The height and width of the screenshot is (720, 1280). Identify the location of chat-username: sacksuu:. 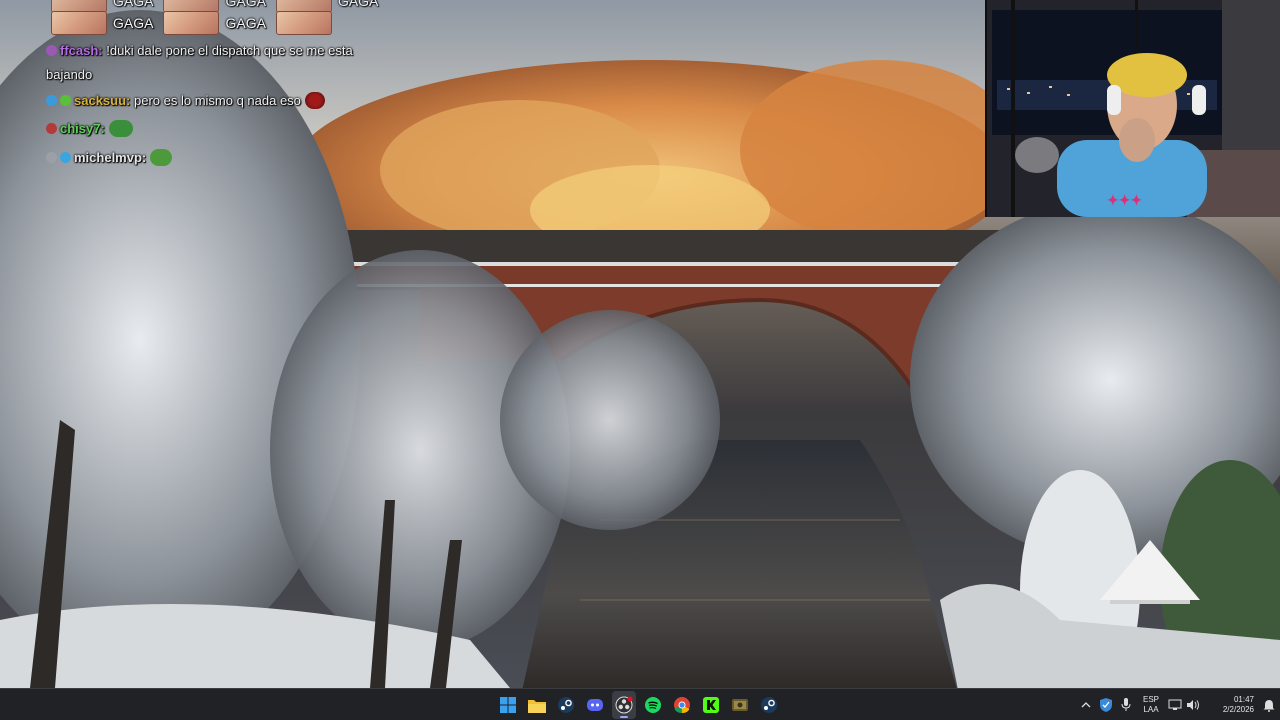
(102, 100).